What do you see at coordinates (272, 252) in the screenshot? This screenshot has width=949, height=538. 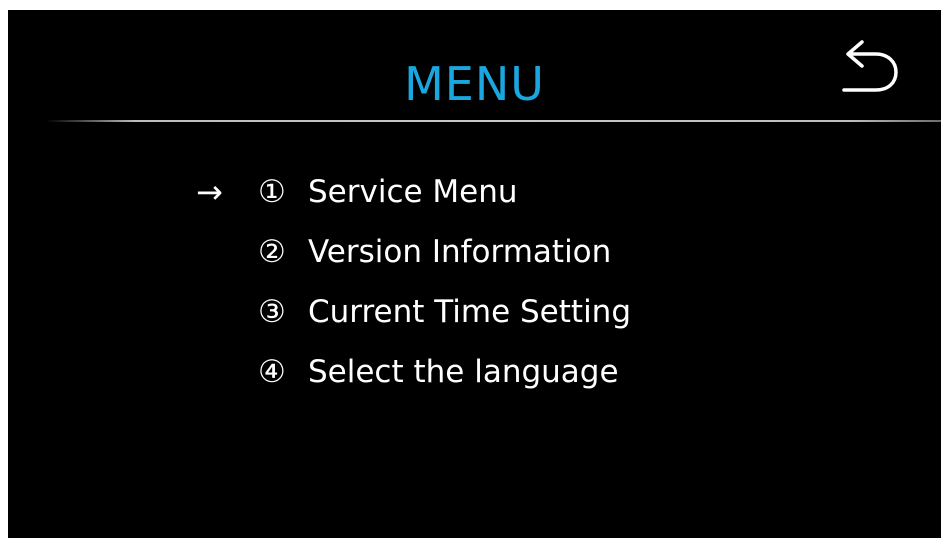 I see `menu-item-number: ②` at bounding box center [272, 252].